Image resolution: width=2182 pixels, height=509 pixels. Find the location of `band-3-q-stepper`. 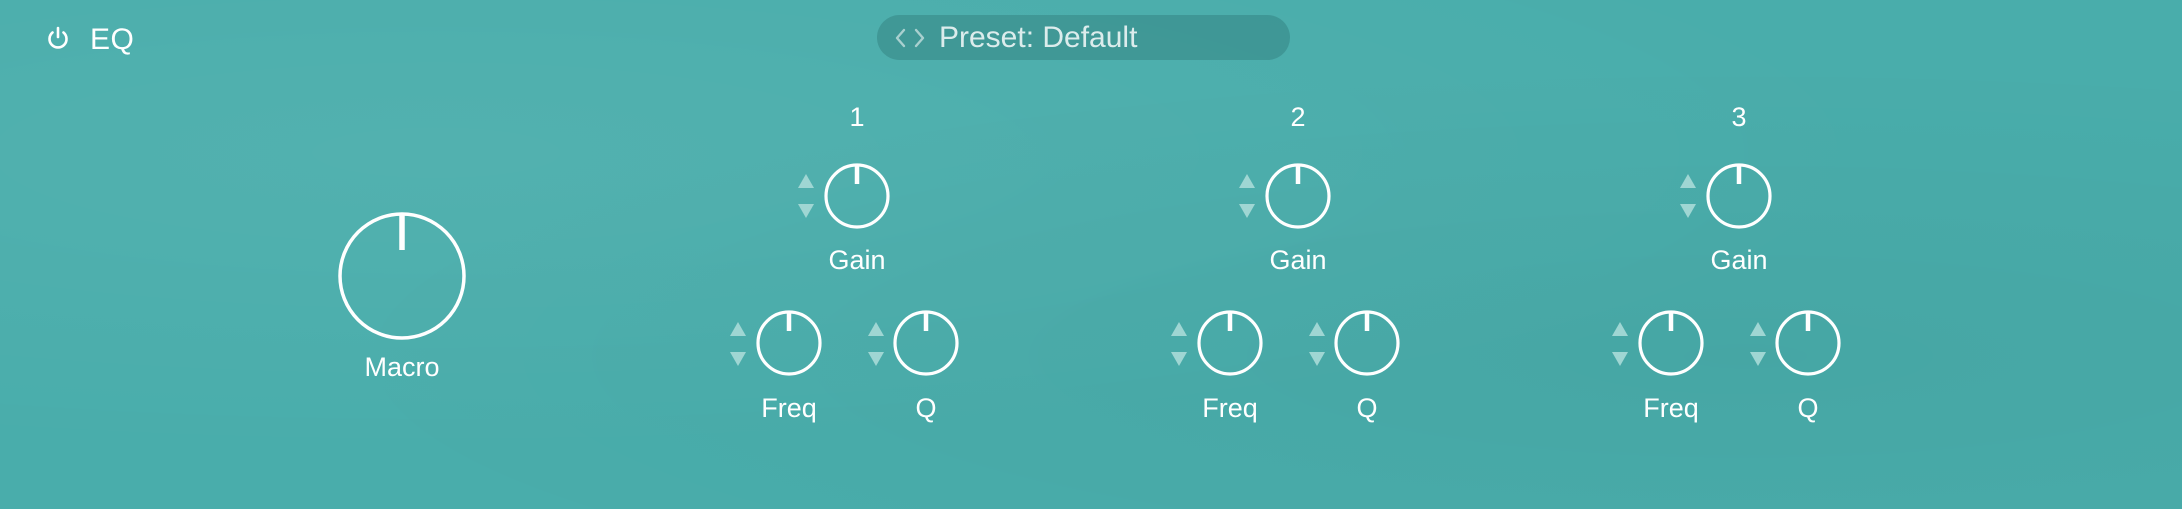

band-3-q-stepper is located at coordinates (1758, 344).